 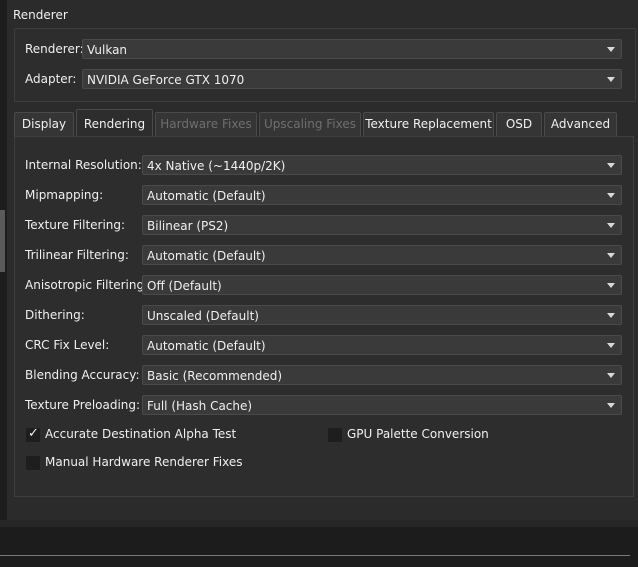 What do you see at coordinates (382, 405) in the screenshot?
I see `texture-preloading-select: Full (Hash Cache)` at bounding box center [382, 405].